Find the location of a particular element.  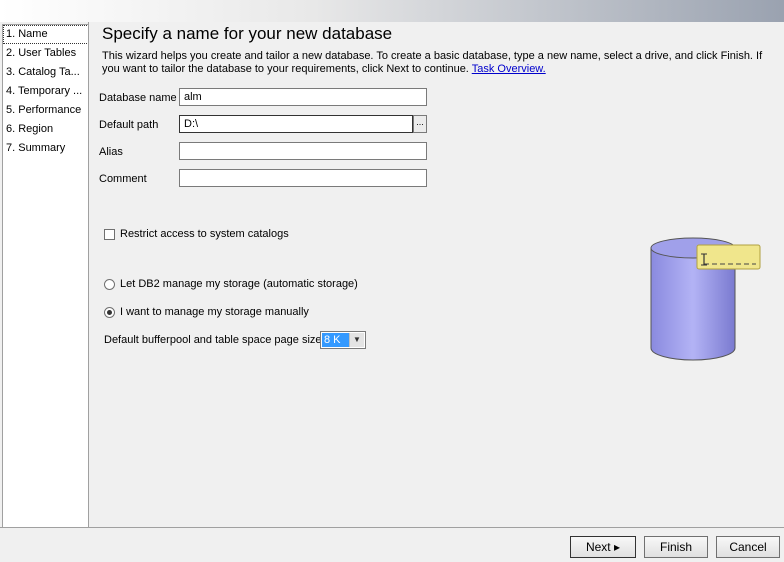

page-size-select: 8 K ▼ is located at coordinates (343, 340).